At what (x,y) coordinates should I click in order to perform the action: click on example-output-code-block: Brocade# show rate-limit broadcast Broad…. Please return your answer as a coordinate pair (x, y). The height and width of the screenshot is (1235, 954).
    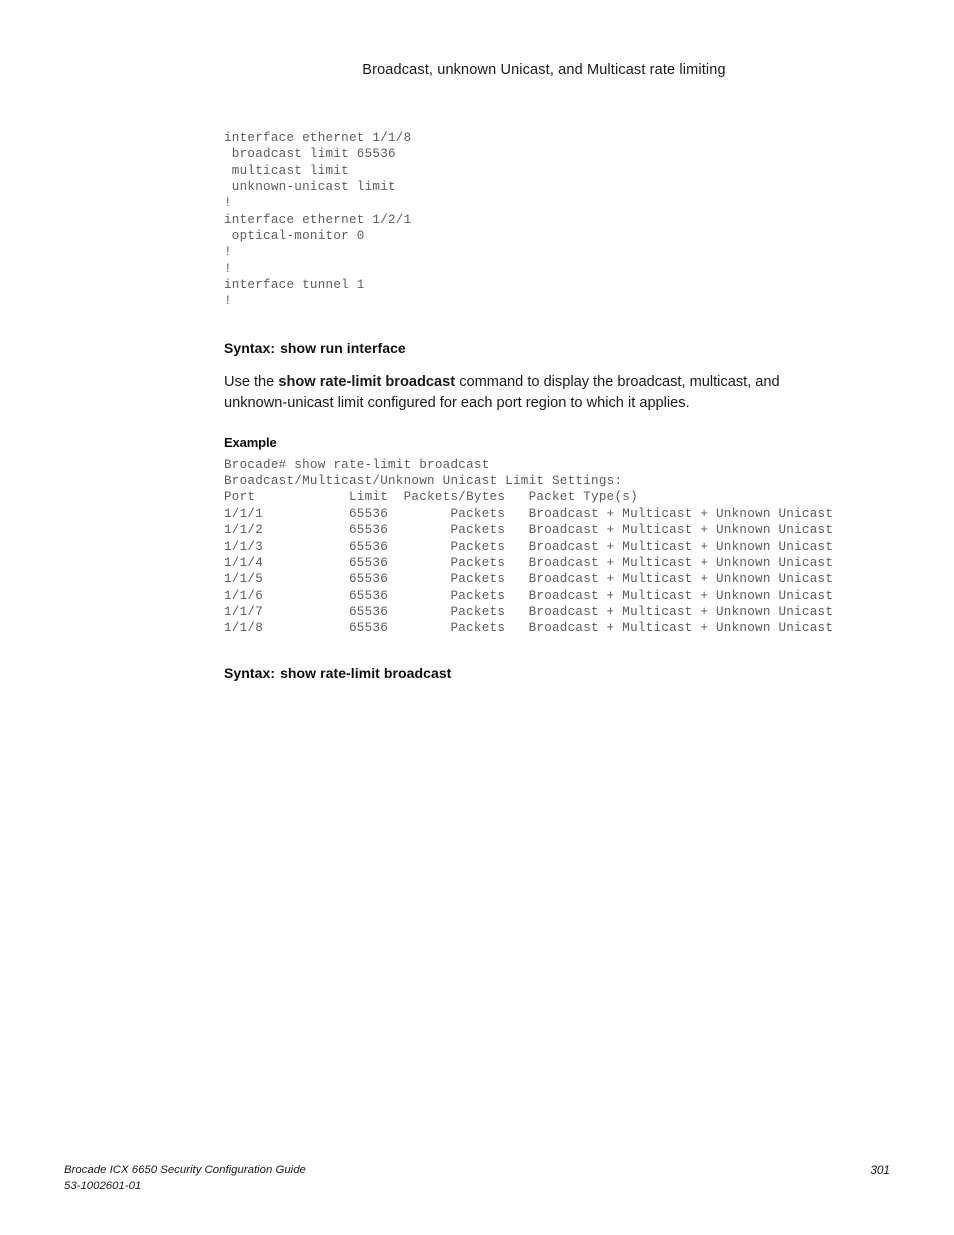
    Looking at the image, I should click on (529, 546).